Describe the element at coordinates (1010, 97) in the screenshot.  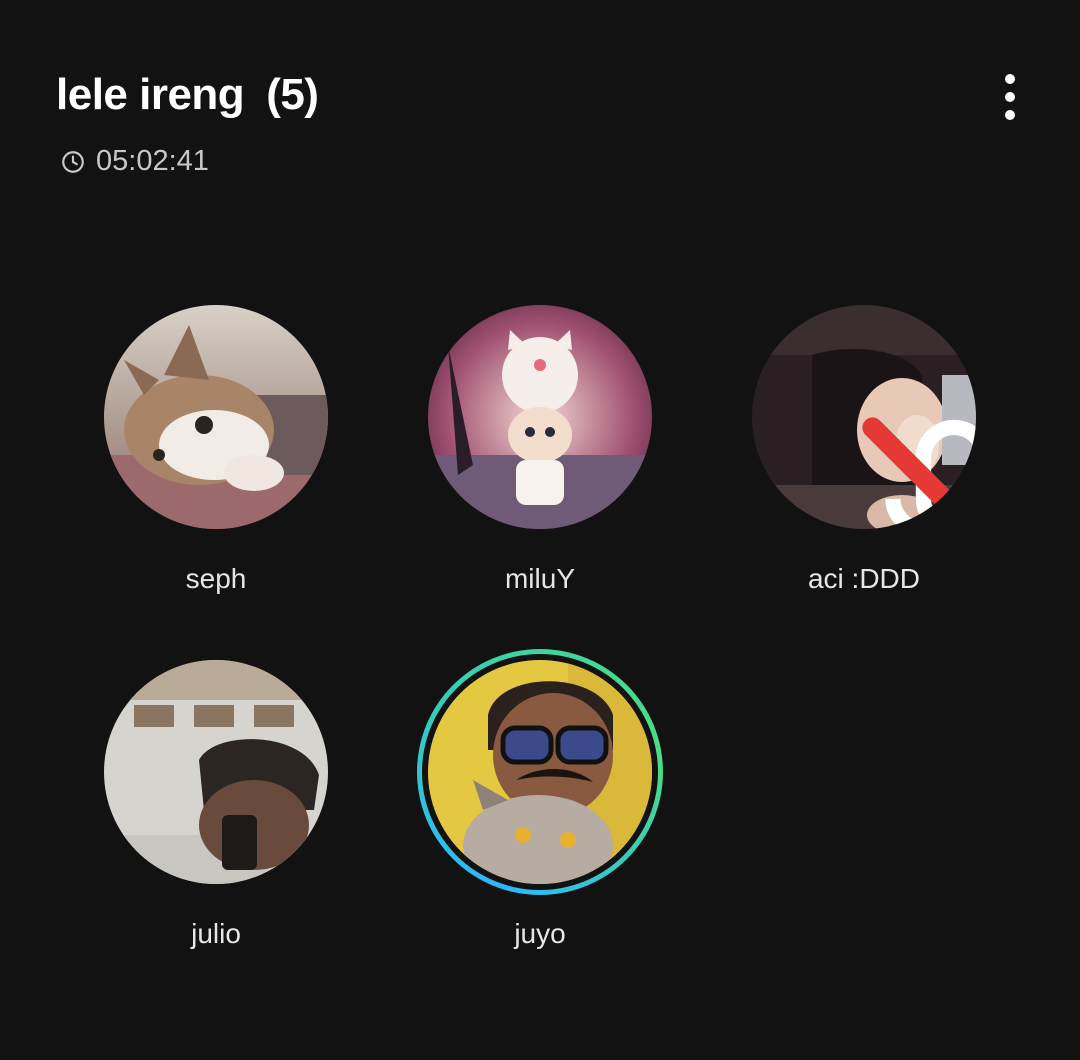
I see `more-options-button` at that location.